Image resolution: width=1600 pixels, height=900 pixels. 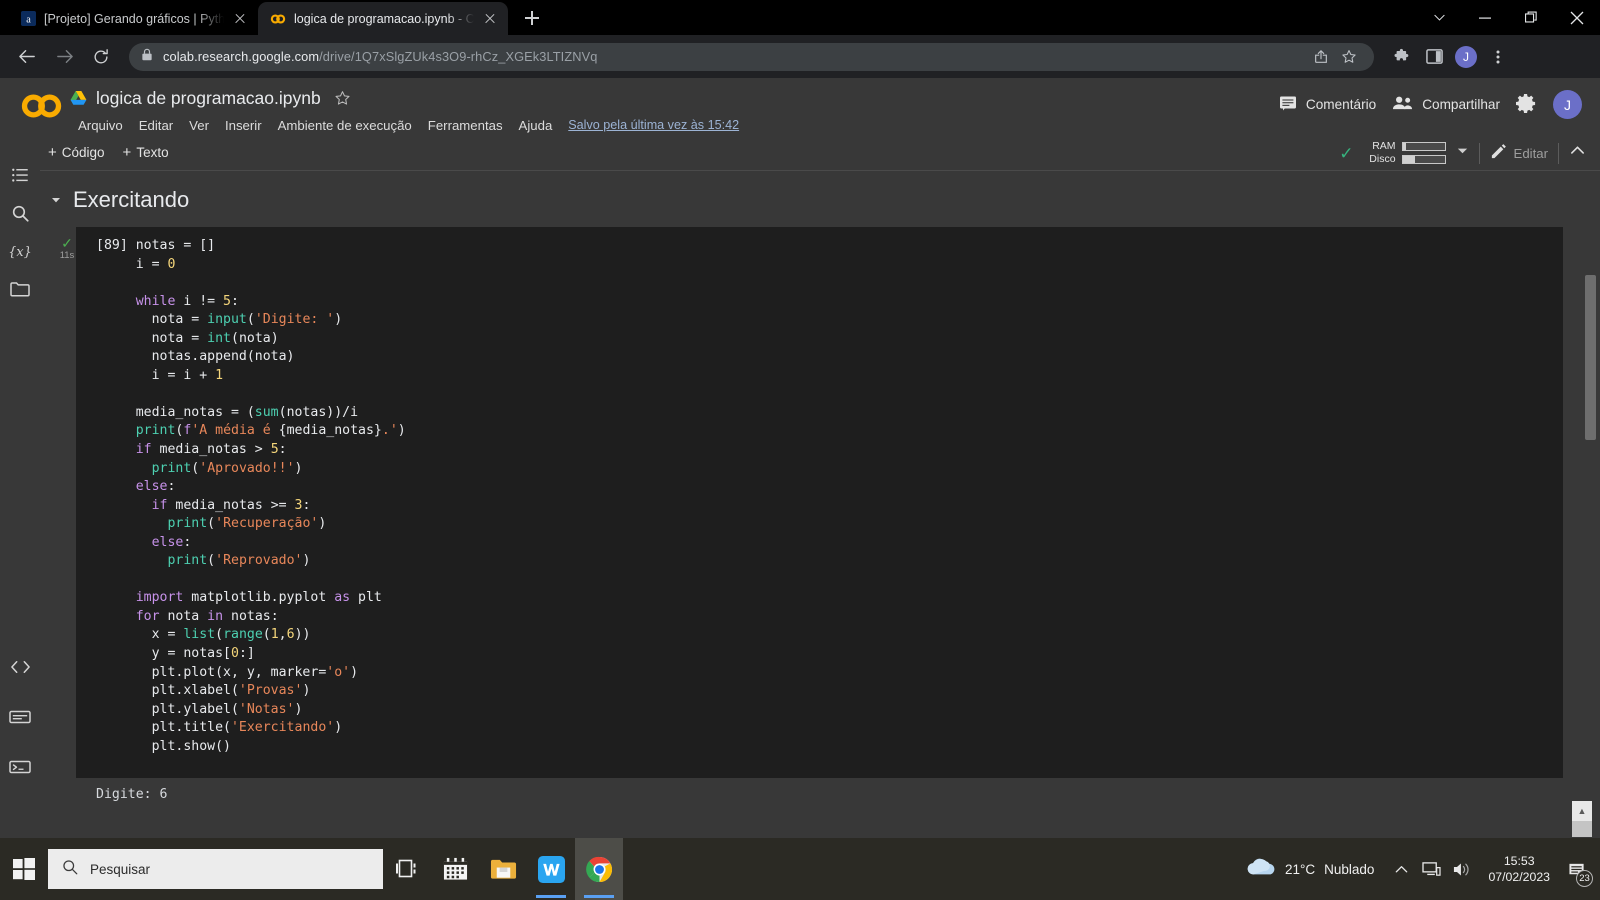 What do you see at coordinates (20, 251) in the screenshot?
I see `variables-icon: {x}` at bounding box center [20, 251].